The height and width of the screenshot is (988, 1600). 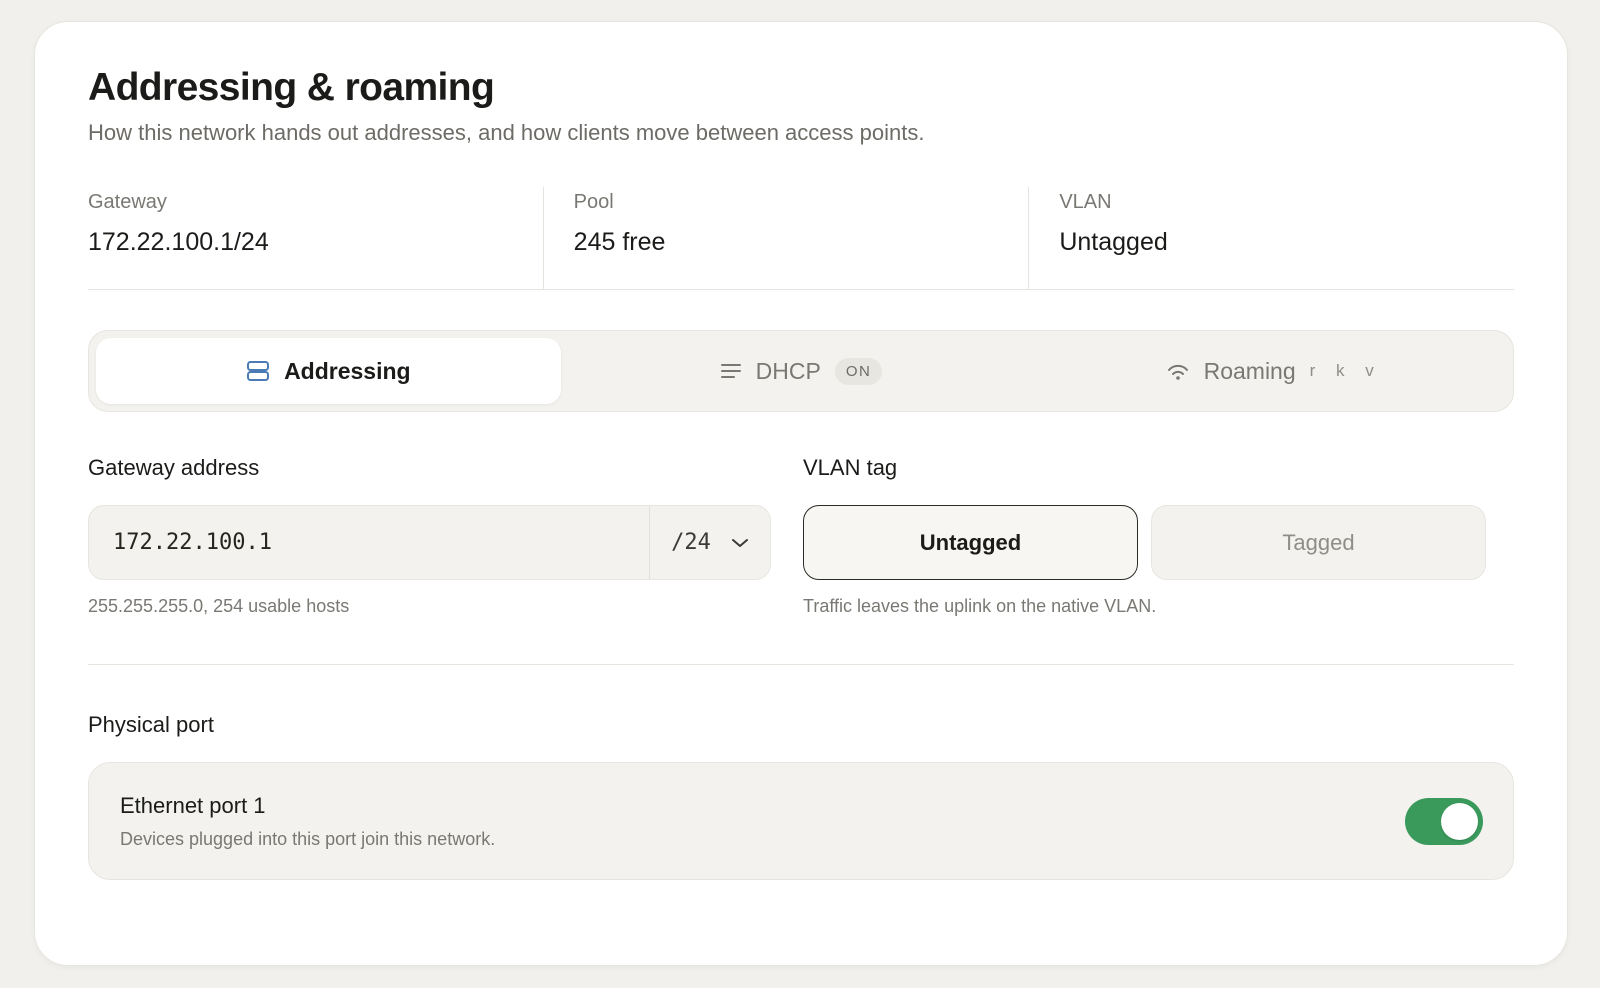 I want to click on tab-addressing: Addressing, so click(x=328, y=371).